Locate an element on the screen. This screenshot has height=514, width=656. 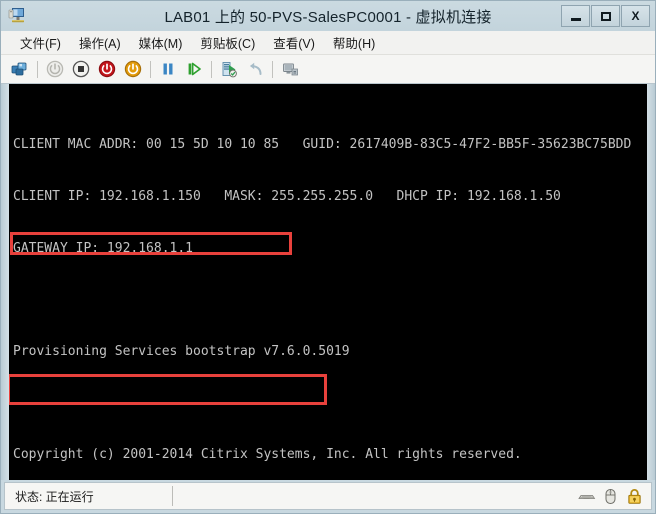
status-icons is located at coordinates (613, 496).